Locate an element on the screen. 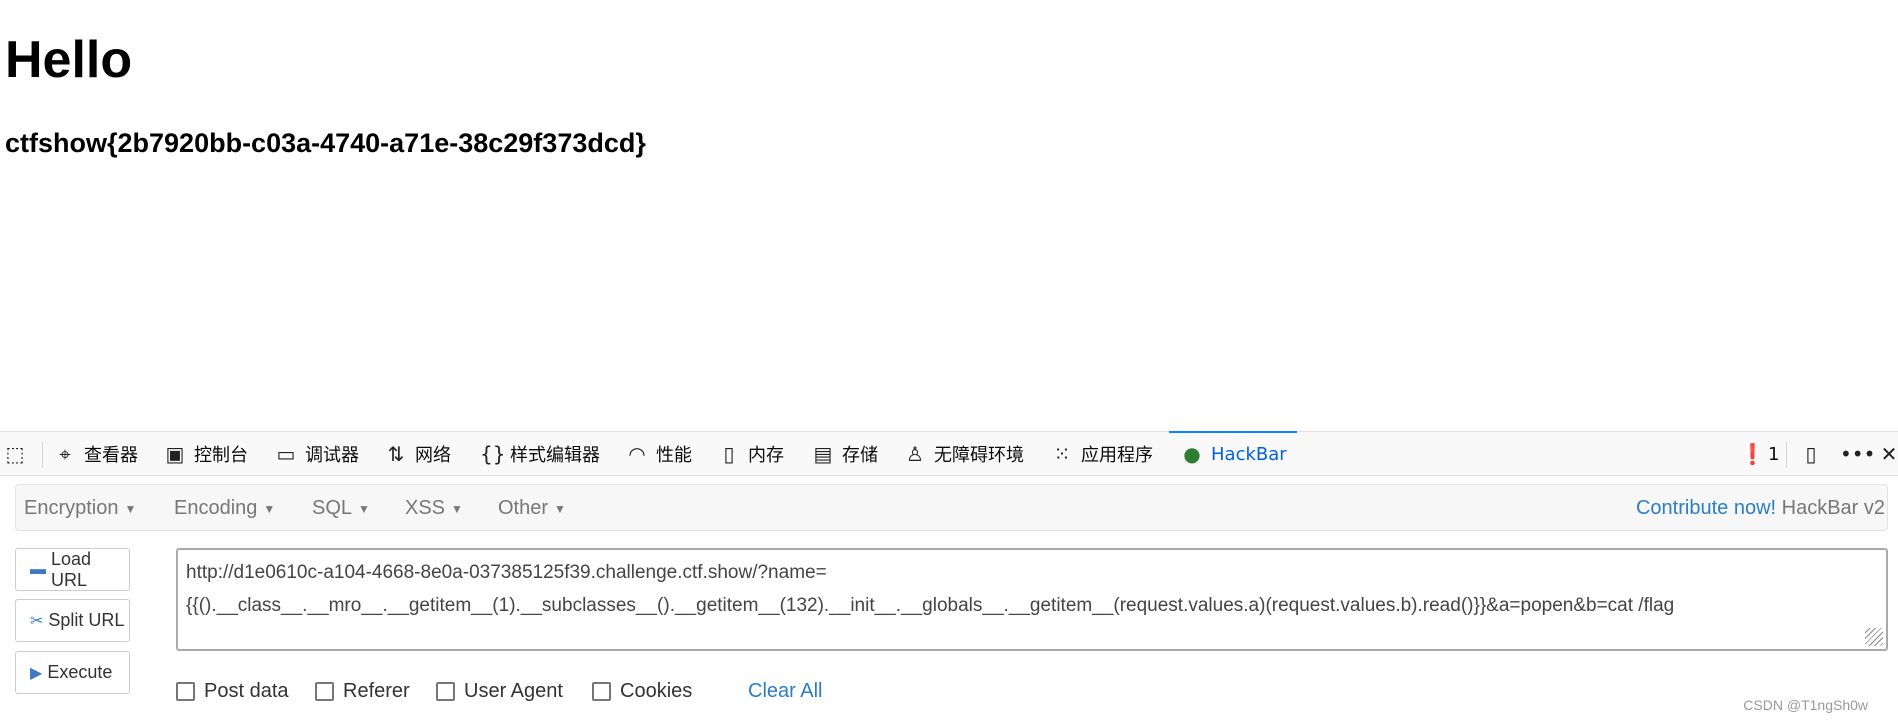 The width and height of the screenshot is (1898, 724). clear-all-link: Clear All is located at coordinates (785, 691).